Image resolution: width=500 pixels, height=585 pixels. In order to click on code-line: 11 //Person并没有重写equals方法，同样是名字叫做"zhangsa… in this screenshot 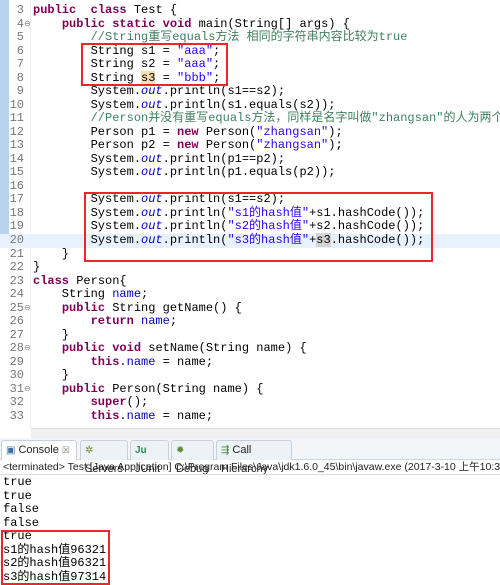, I will do `click(250, 118)`.